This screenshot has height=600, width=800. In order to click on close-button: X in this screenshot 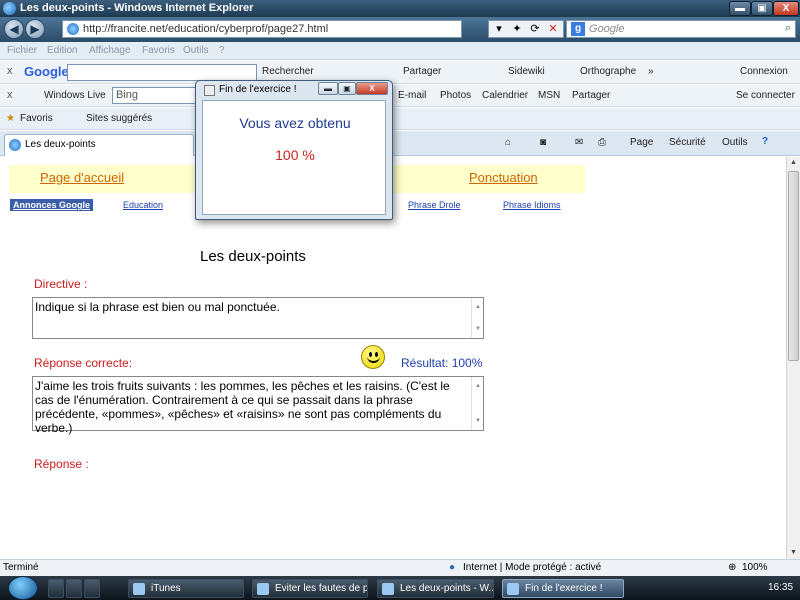, I will do `click(786, 8)`.